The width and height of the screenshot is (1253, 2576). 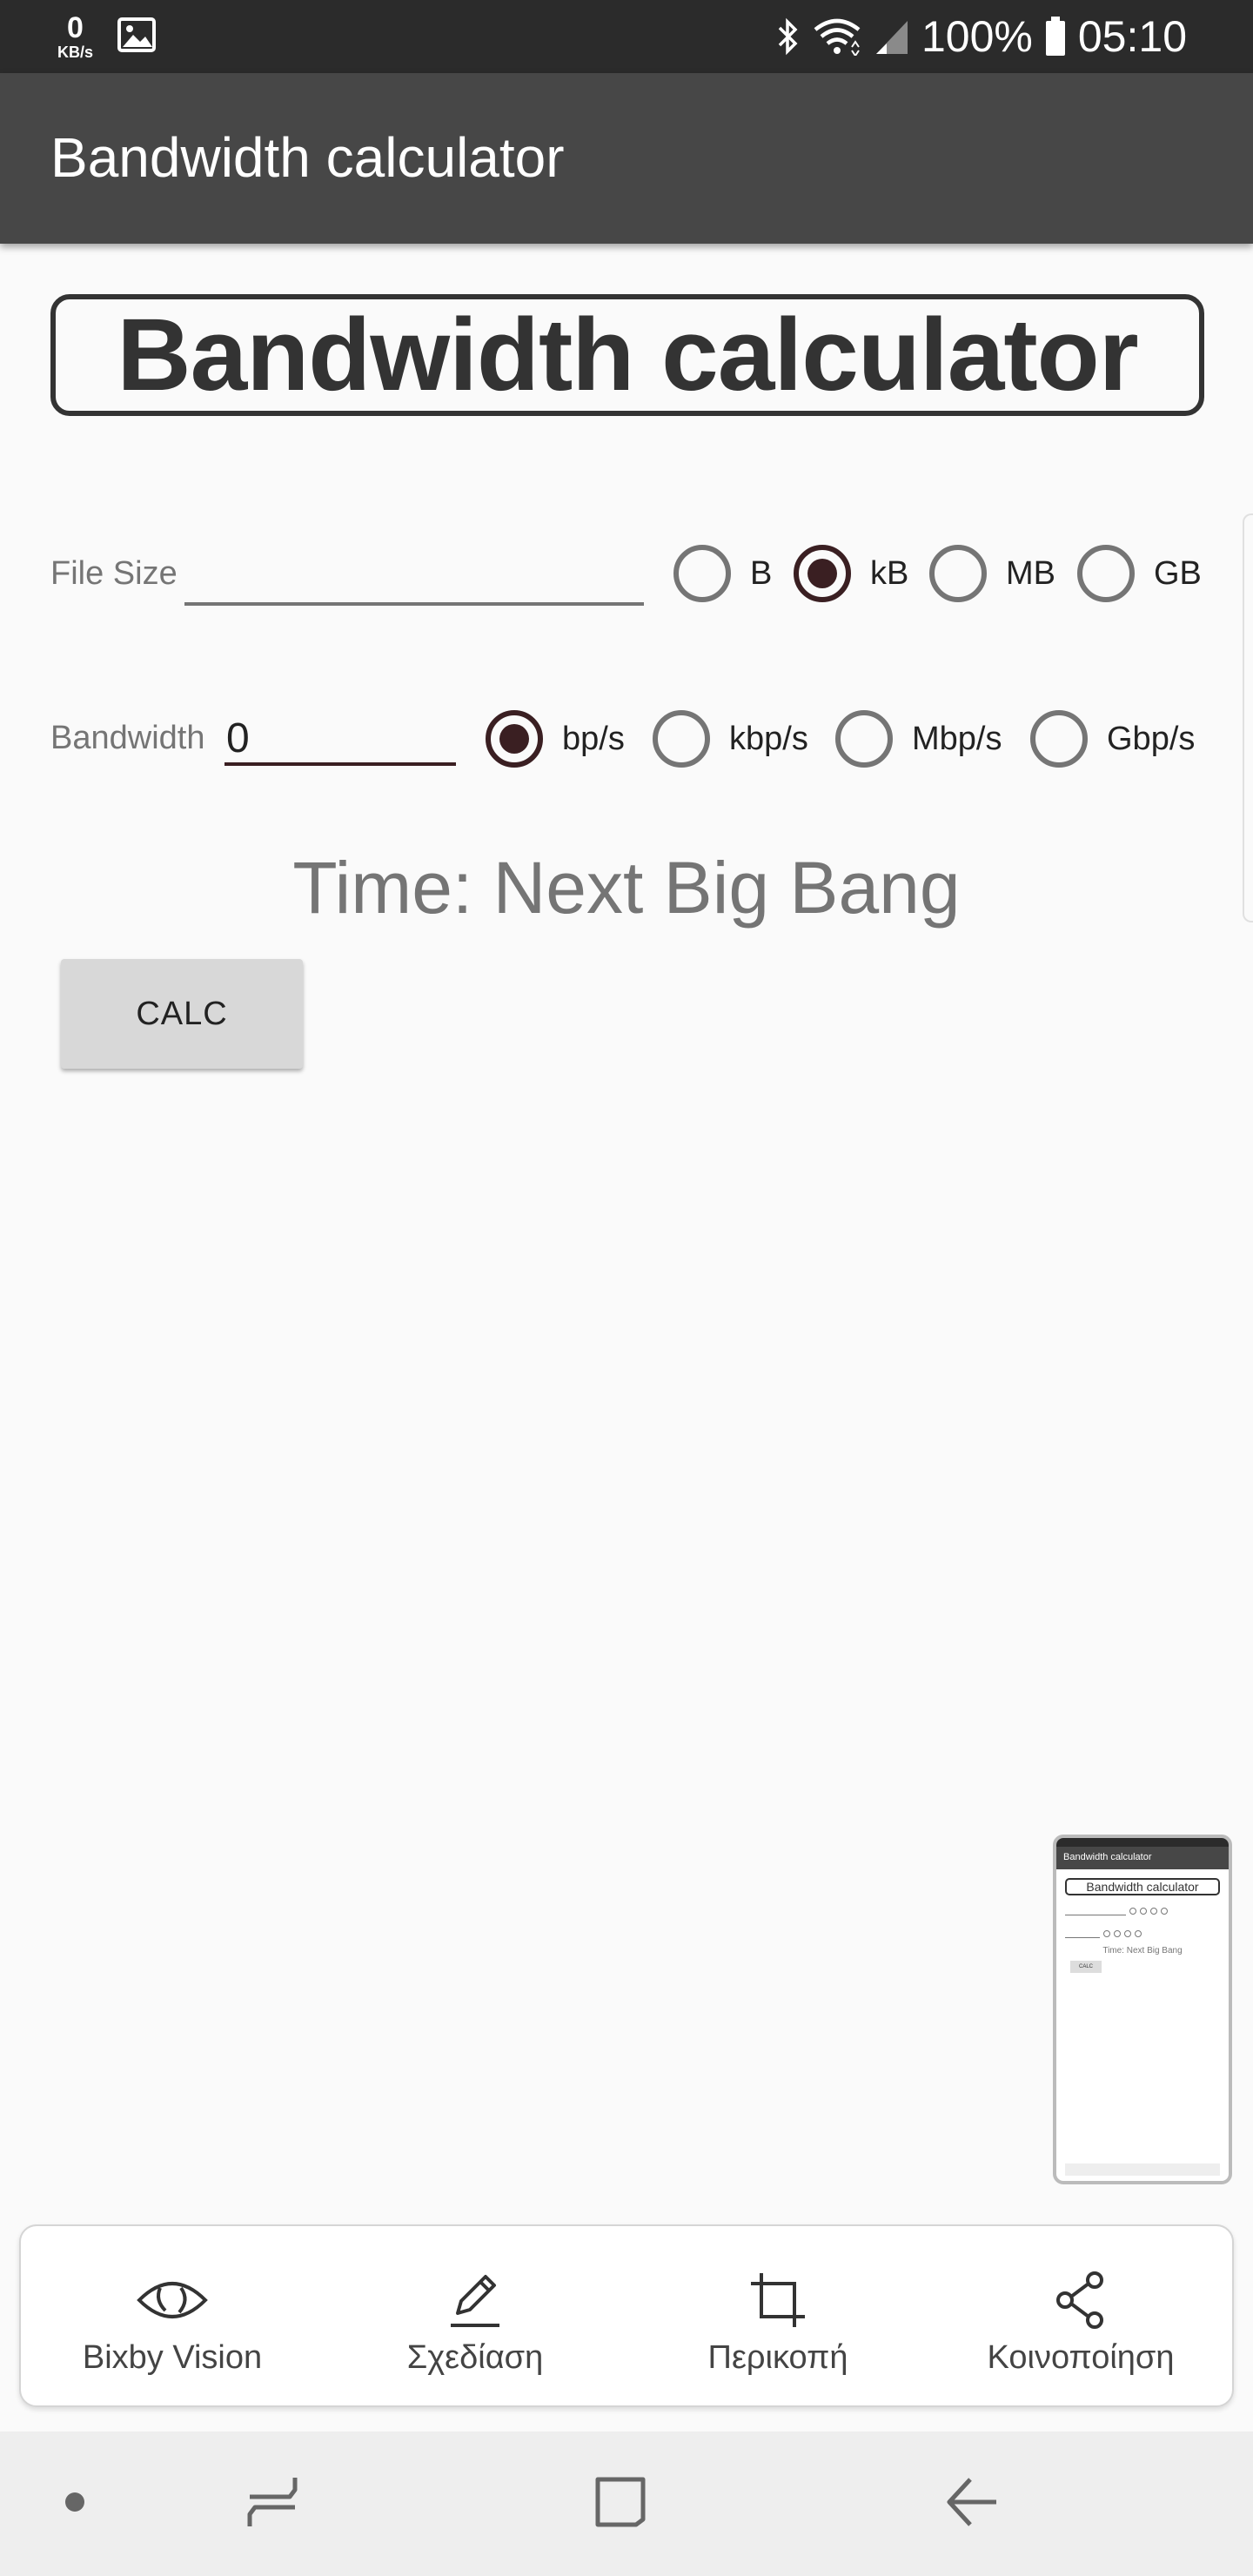 I want to click on edge-panel-handle, so click(x=1248, y=717).